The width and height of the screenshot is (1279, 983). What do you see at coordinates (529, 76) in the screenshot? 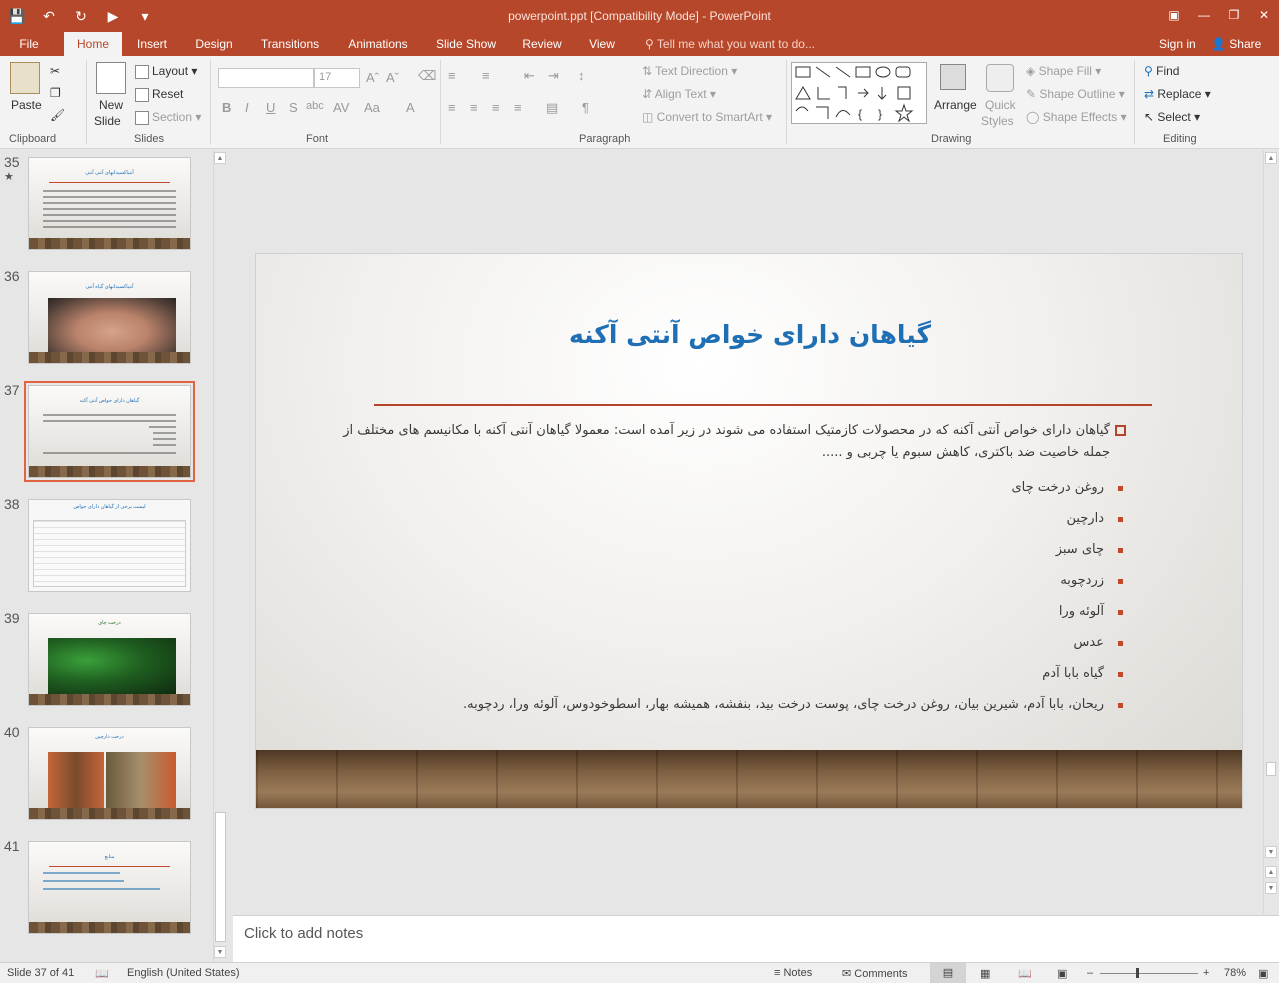
I see `decrease-indent-icon: ⇤` at bounding box center [529, 76].